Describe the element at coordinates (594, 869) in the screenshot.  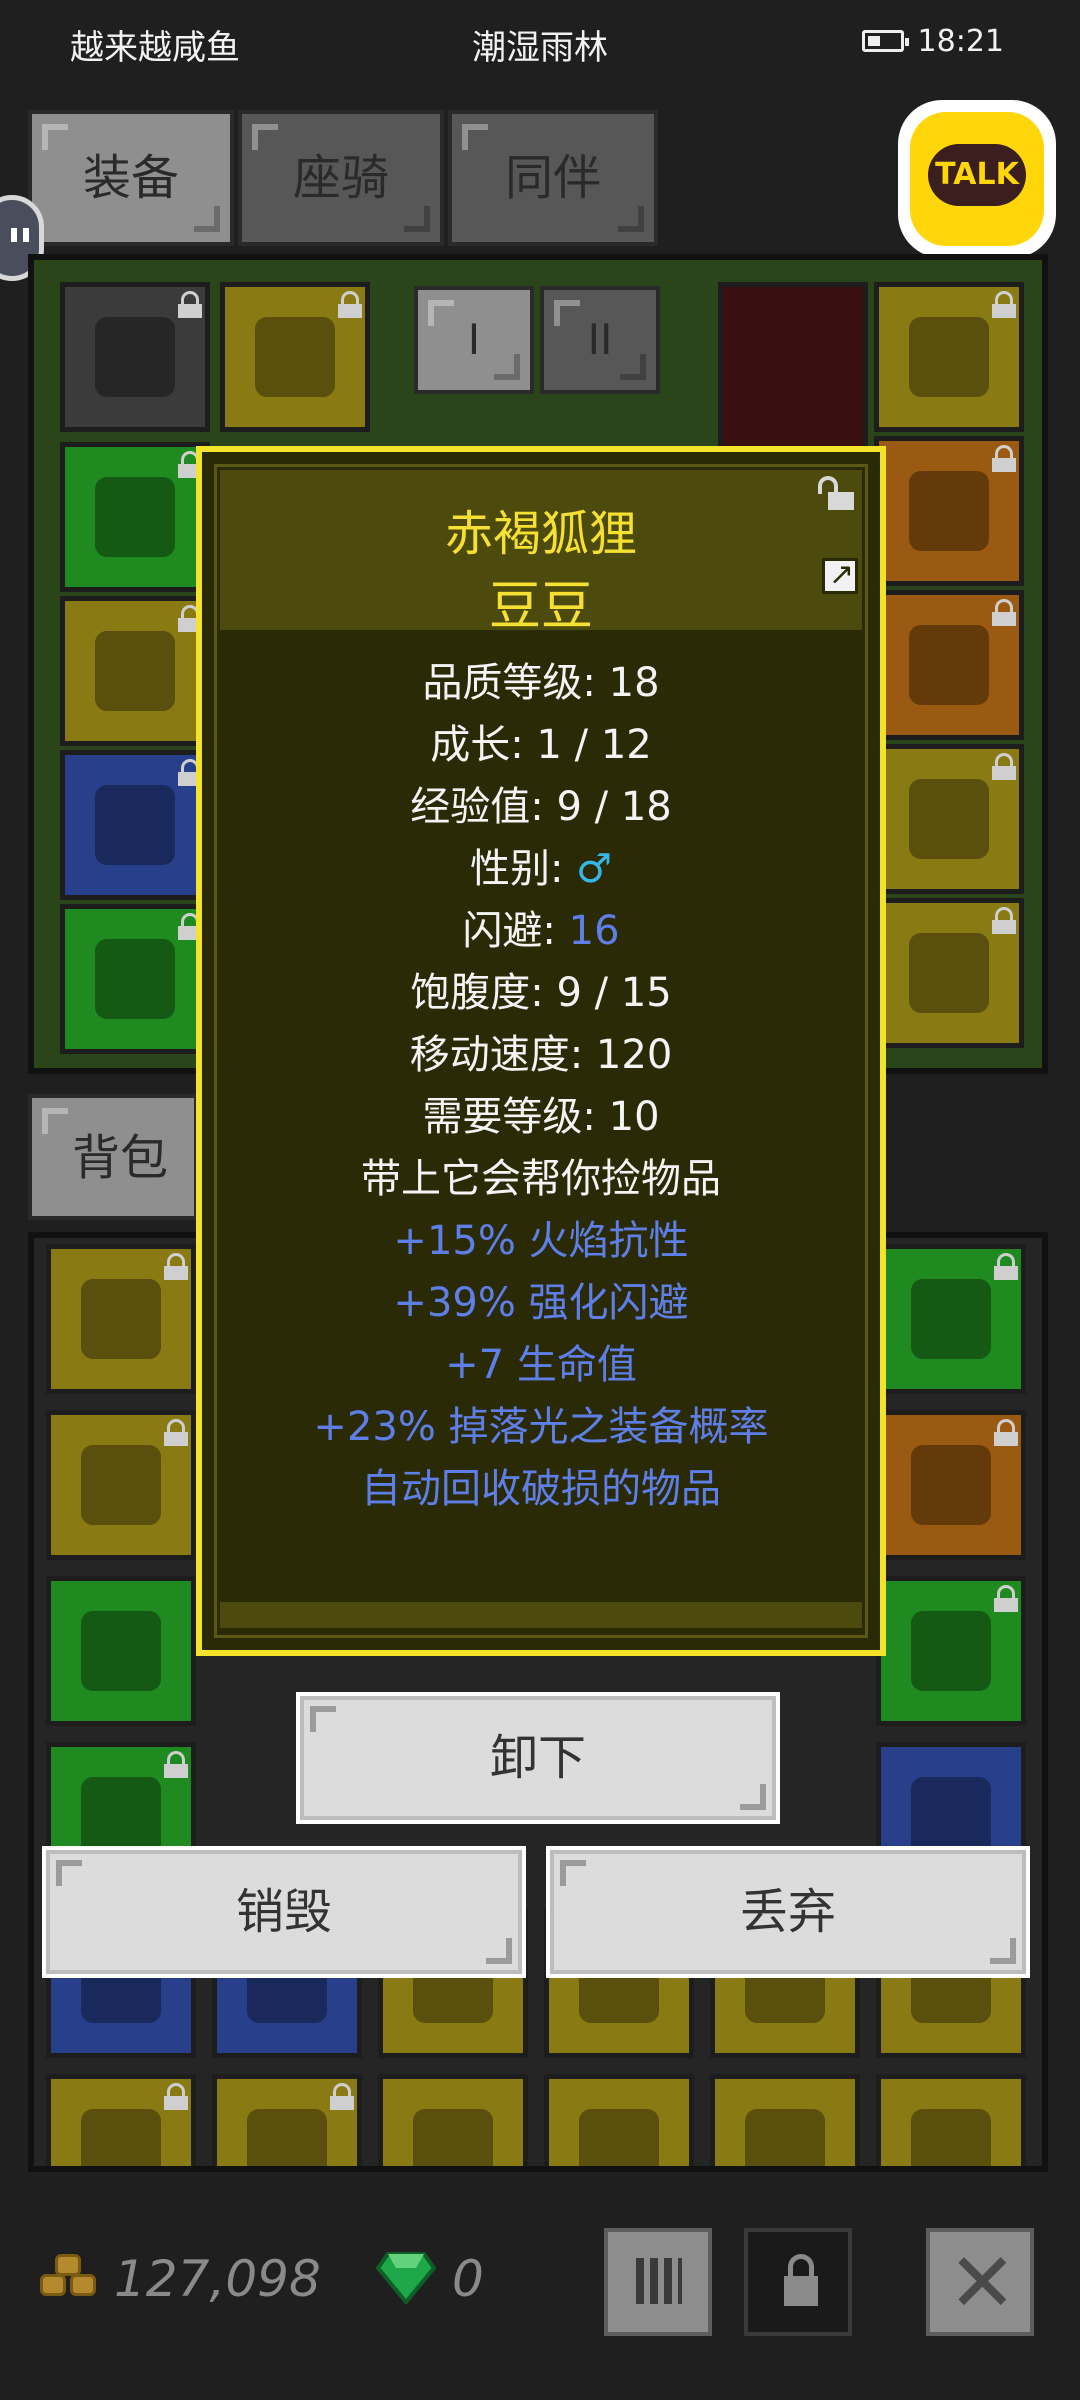
I see `male-icon: ♂` at that location.